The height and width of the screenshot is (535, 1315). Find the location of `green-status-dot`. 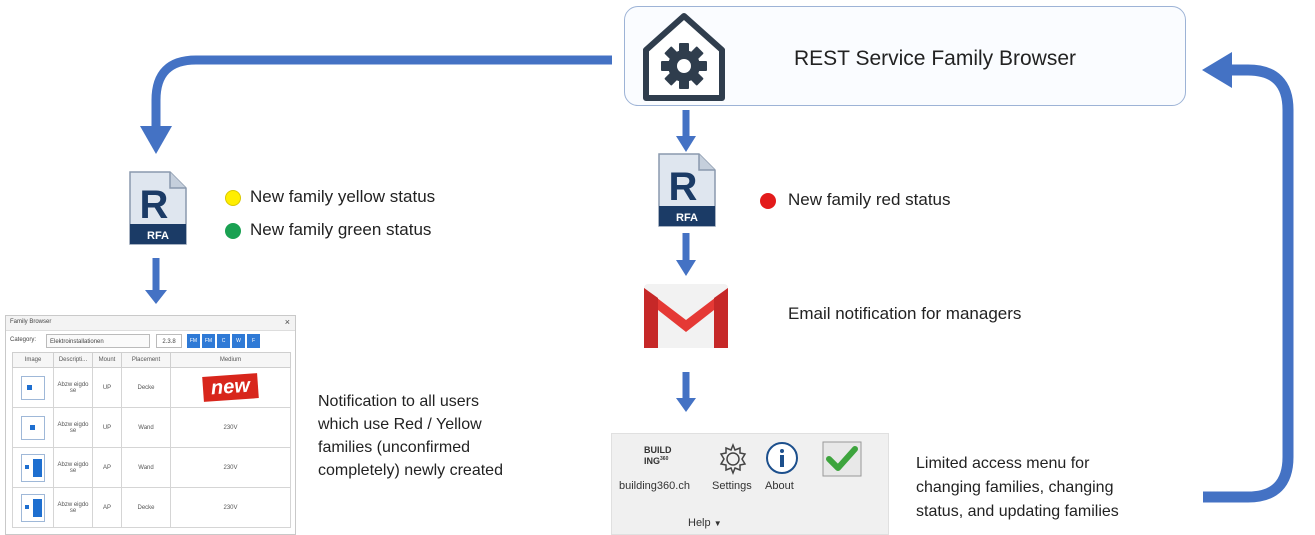

green-status-dot is located at coordinates (233, 231).